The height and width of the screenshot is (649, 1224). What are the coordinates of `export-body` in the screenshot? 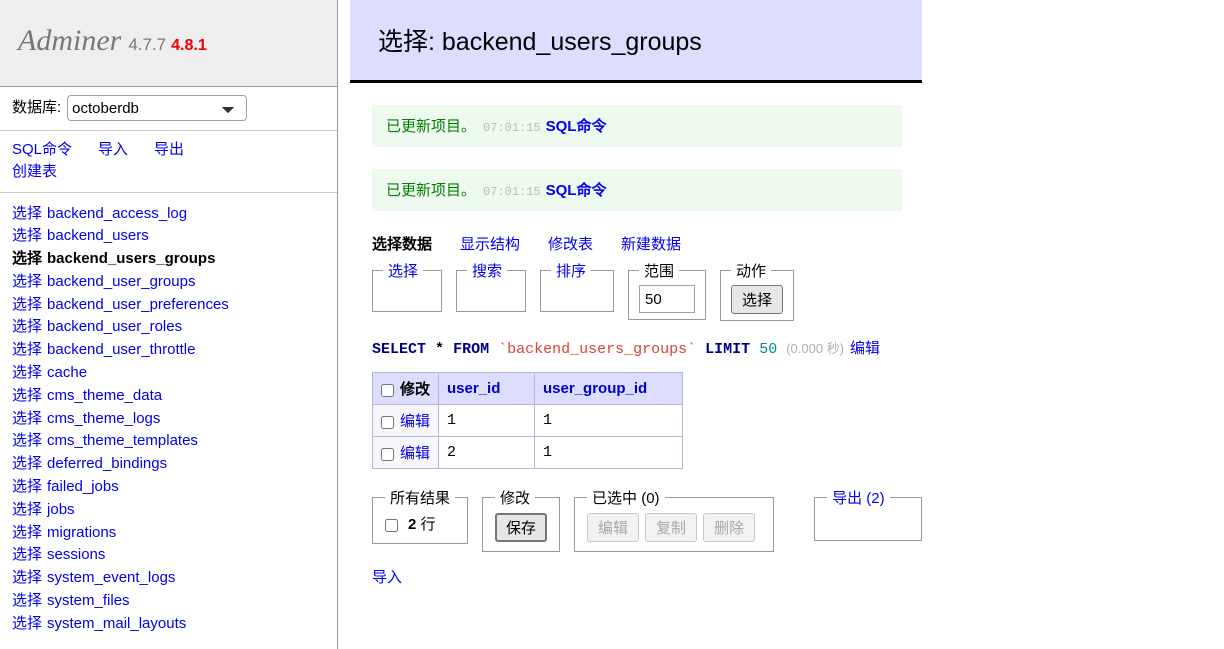 It's located at (868, 522).